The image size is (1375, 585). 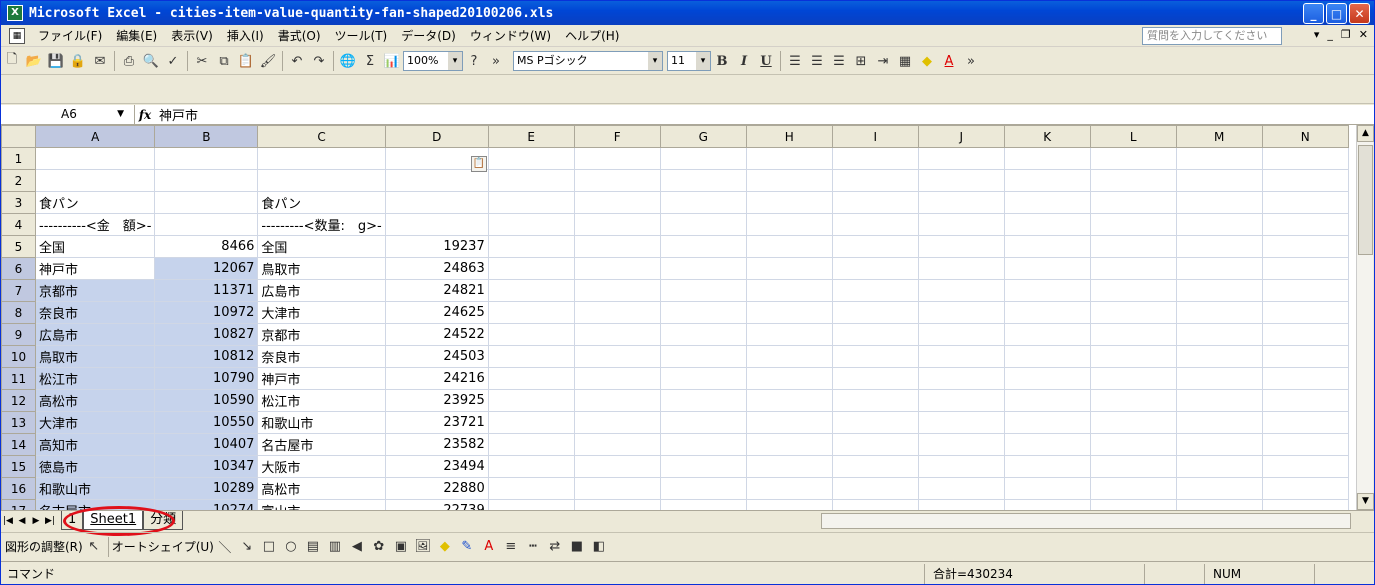 I want to click on cell-d: 23925, so click(x=436, y=400).